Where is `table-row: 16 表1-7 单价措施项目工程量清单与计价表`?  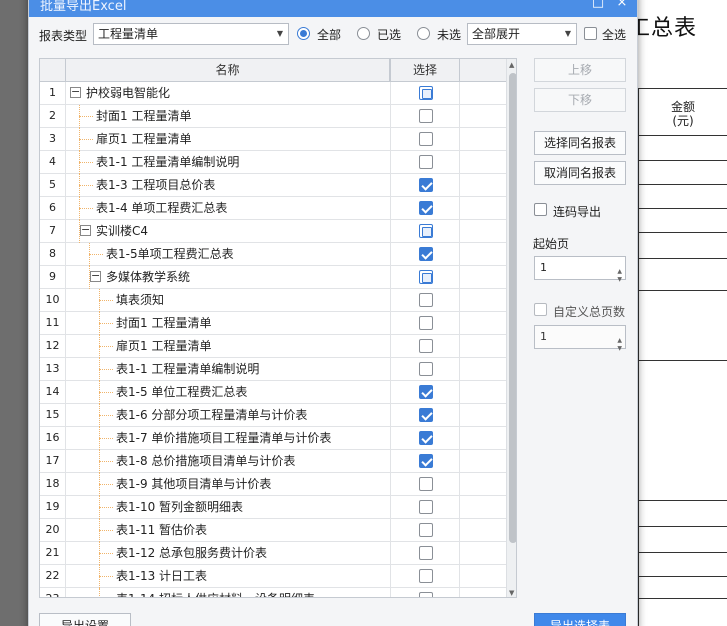 table-row: 16 表1-7 单价措施项目工程量清单与计价表 is located at coordinates (273, 438).